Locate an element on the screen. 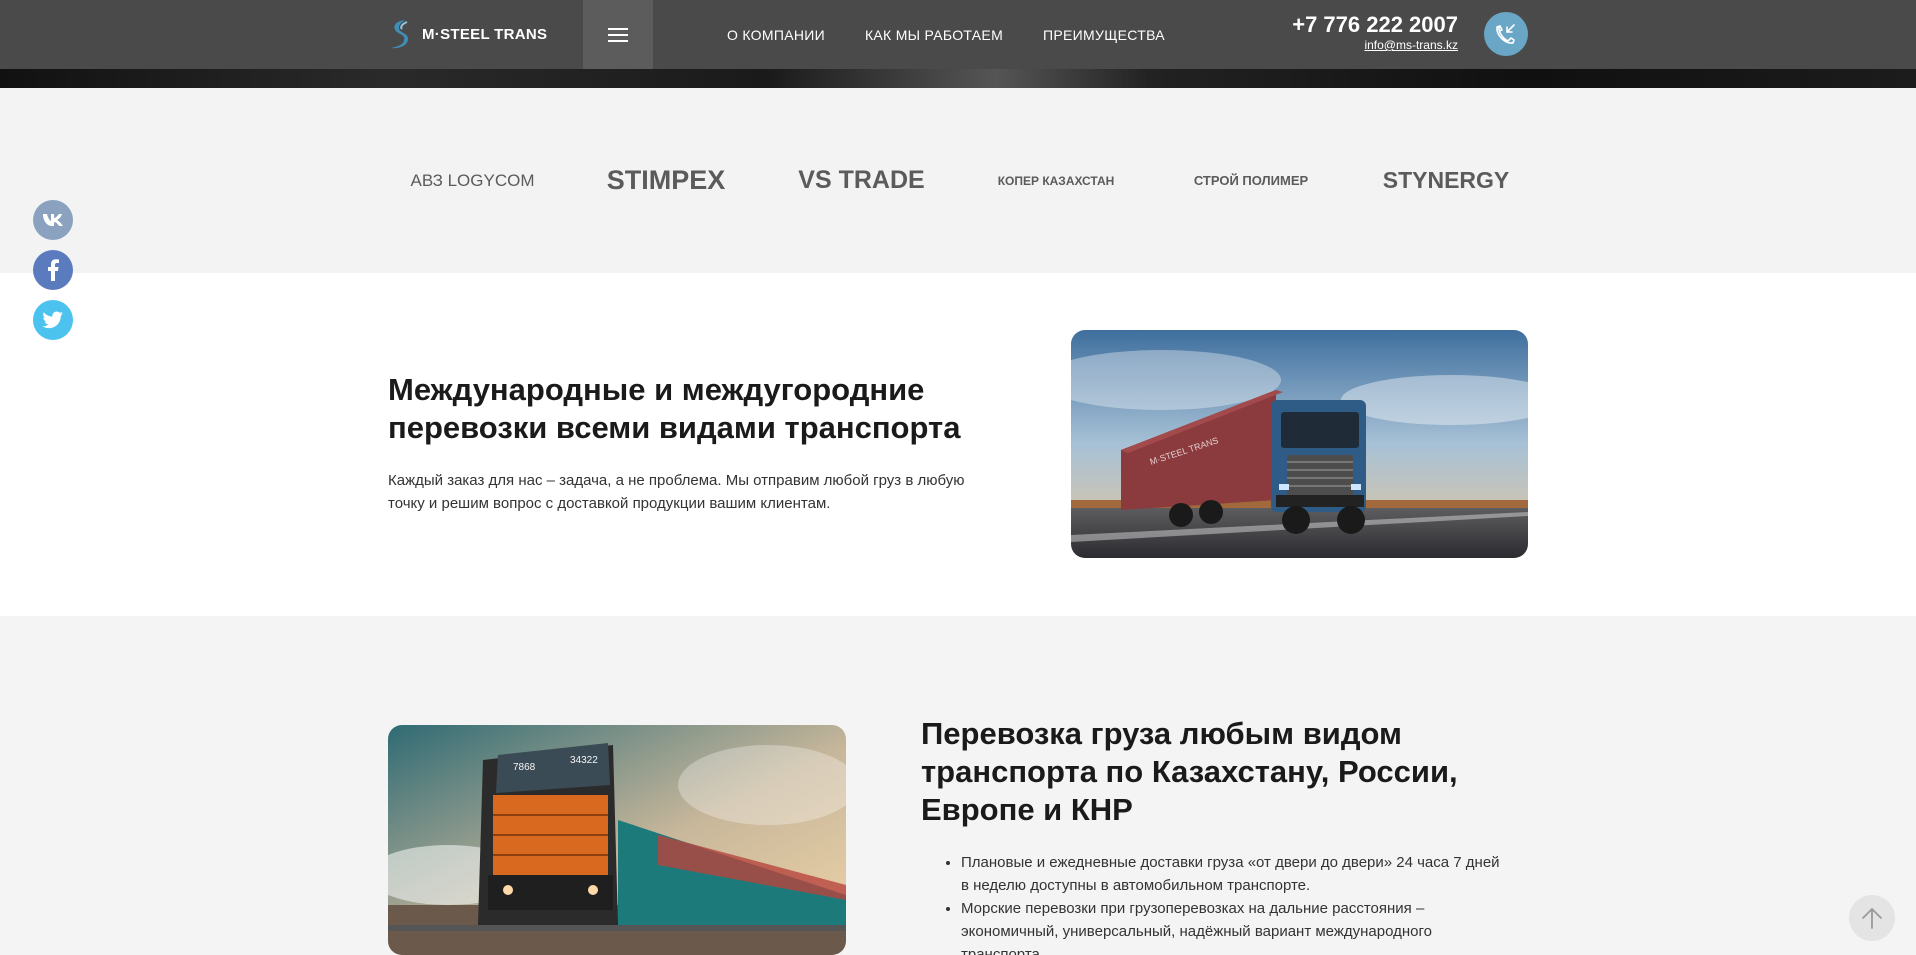 The image size is (1916, 955). nav-item-how-we-work: КАК МЫ РАБОТАЕМ is located at coordinates (934, 35).